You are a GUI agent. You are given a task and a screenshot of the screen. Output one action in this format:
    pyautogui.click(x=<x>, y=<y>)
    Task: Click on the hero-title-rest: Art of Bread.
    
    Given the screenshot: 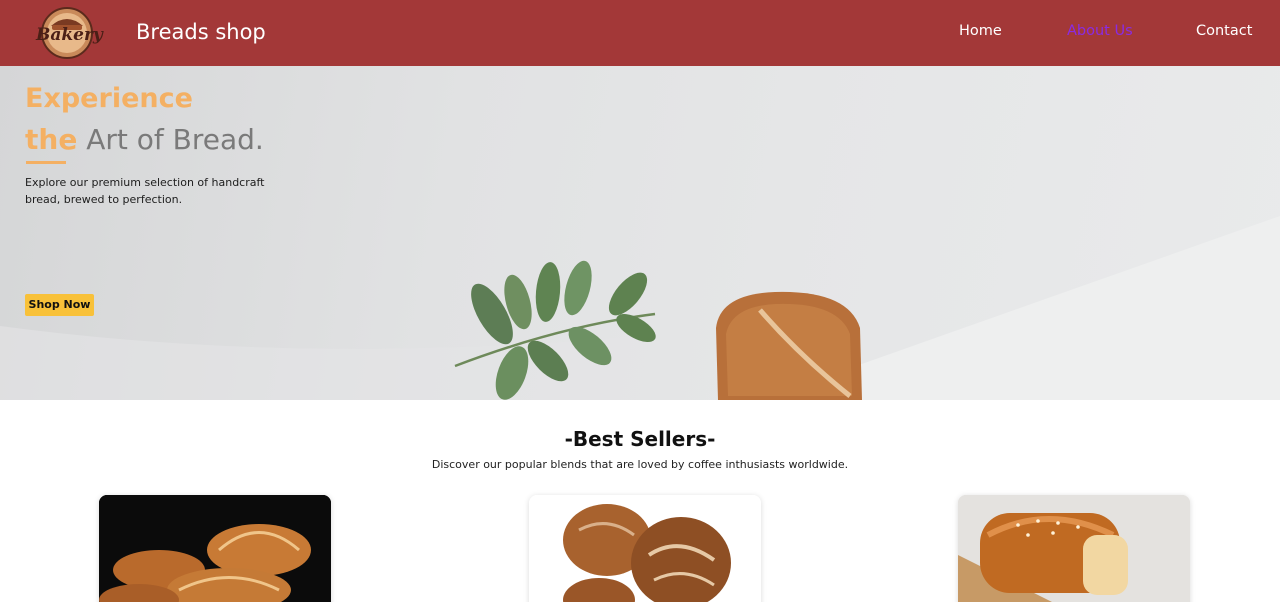 What is the action you would take?
    pyautogui.click(x=170, y=139)
    